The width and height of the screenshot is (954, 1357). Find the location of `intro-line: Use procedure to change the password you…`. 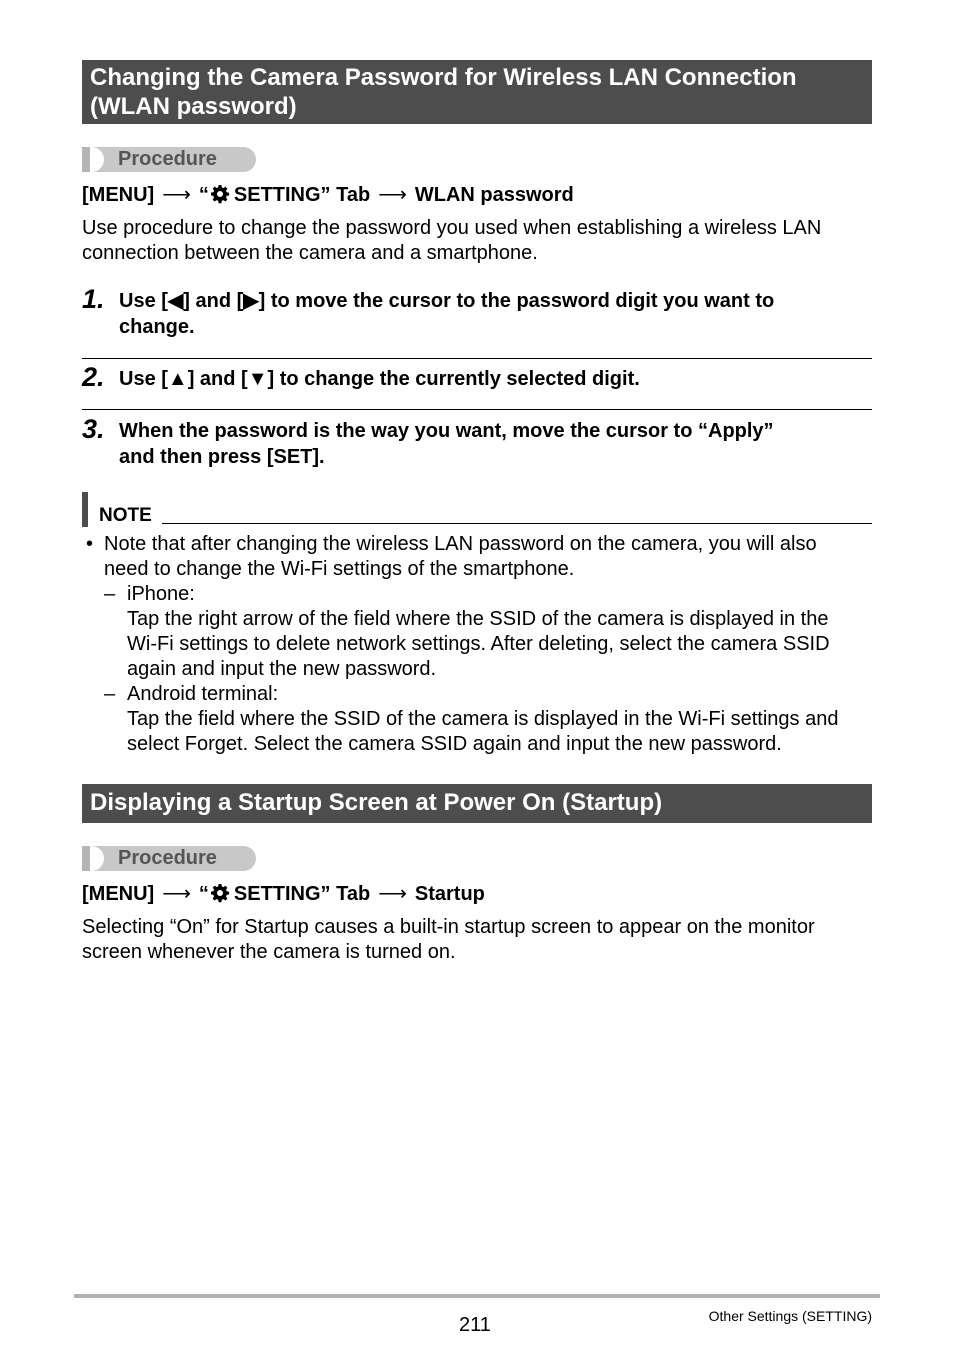

intro-line: Use procedure to change the password you… is located at coordinates (452, 228).